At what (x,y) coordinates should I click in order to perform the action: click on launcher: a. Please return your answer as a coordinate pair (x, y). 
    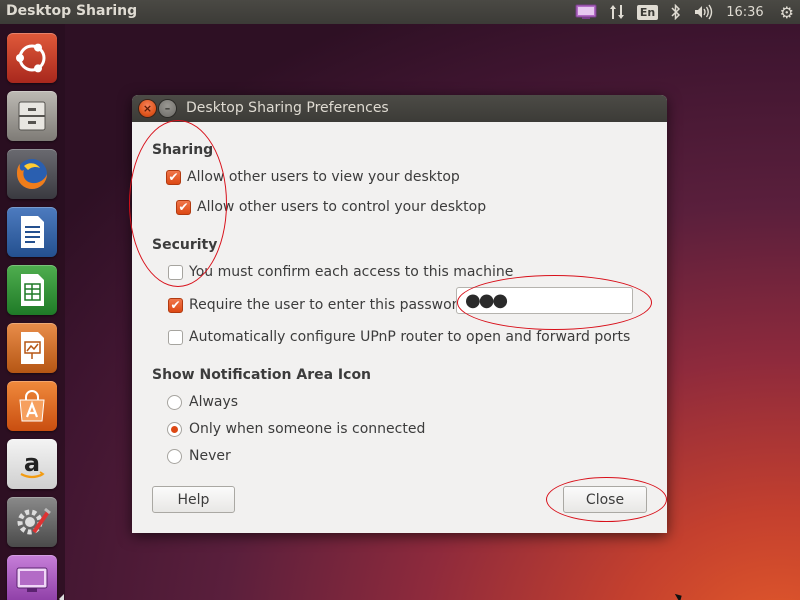
    Looking at the image, I should click on (32, 312).